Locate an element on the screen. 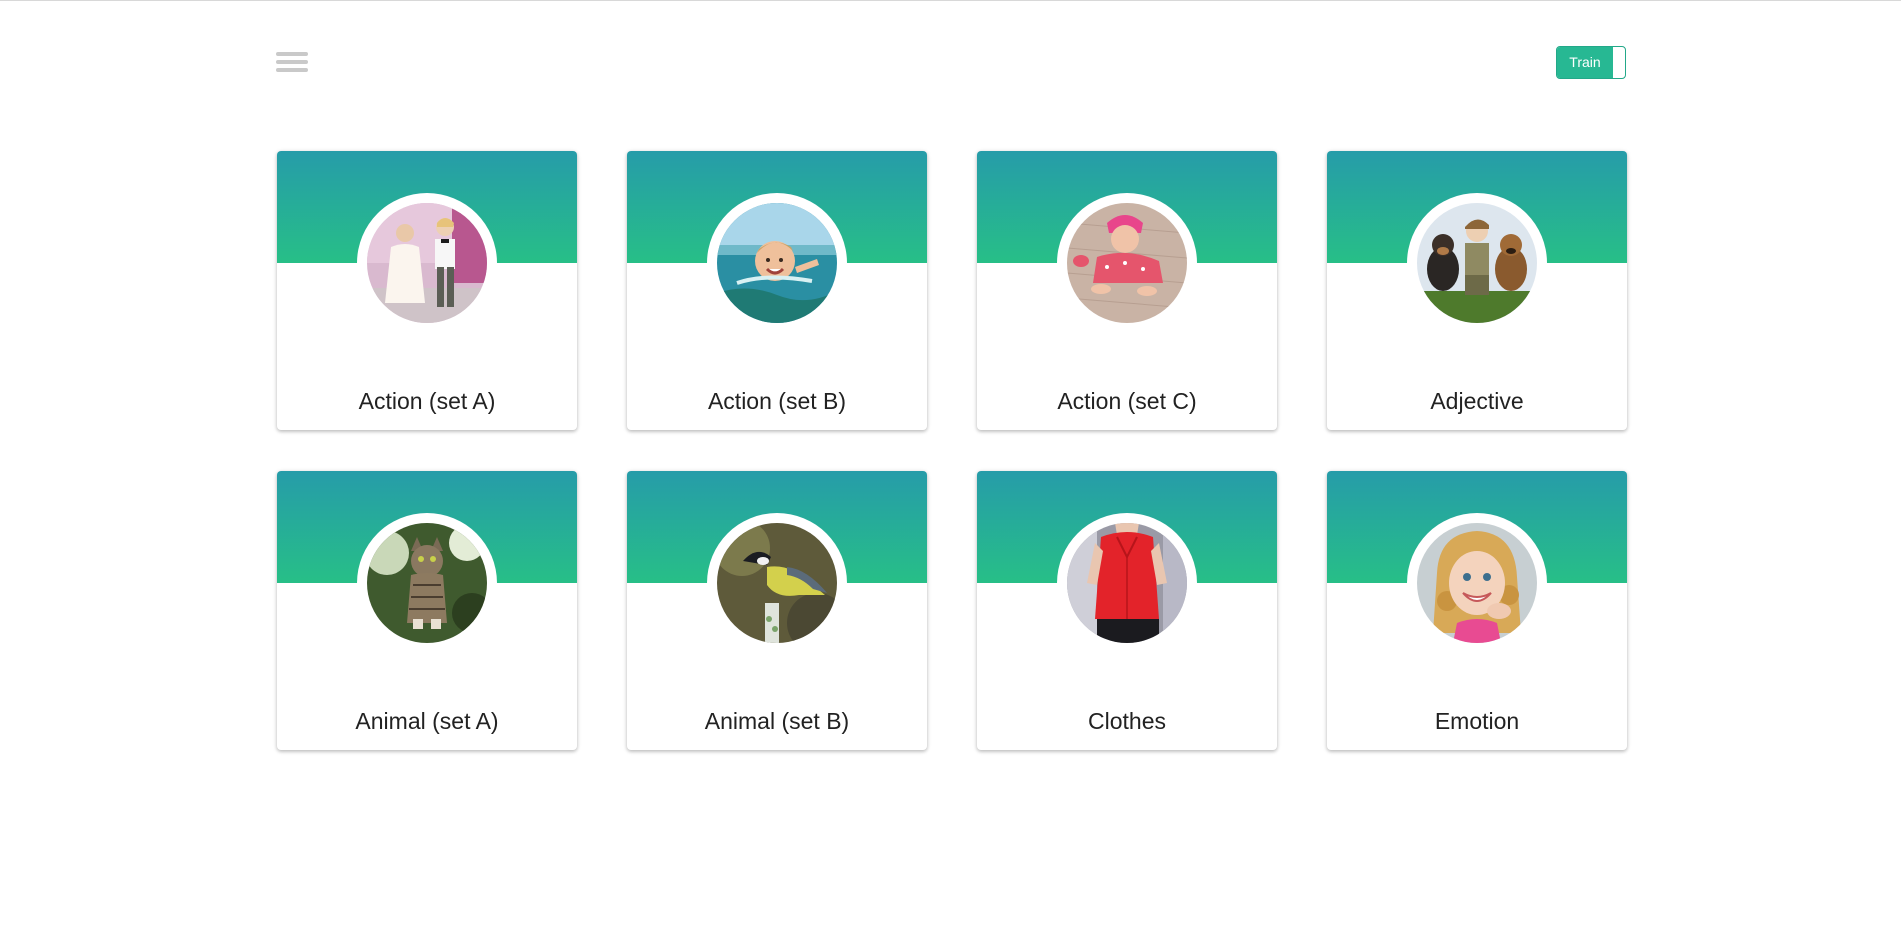 The height and width of the screenshot is (945, 1901). category-label: Animal (set B) is located at coordinates (777, 721).